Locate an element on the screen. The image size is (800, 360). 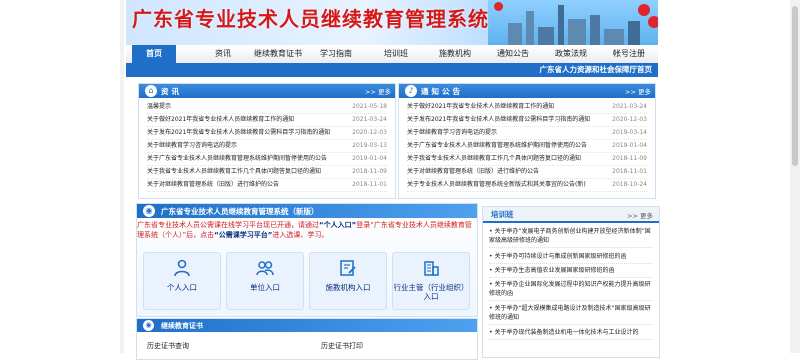
list-item: • 关于举办生态高值农业发展国家级研修班的函 is located at coordinates (571, 272).